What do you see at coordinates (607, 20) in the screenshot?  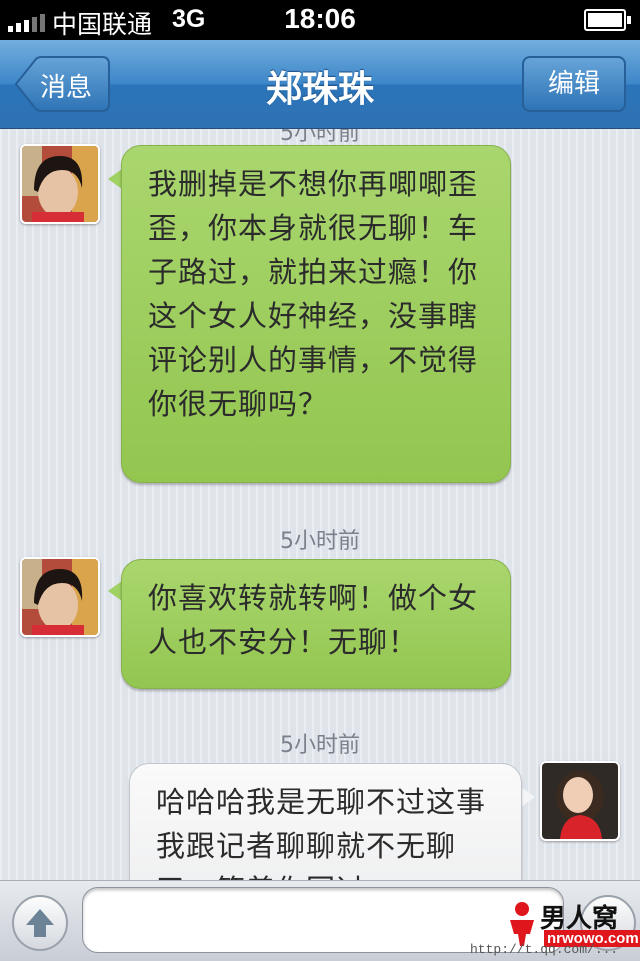 I see `battery-icon` at bounding box center [607, 20].